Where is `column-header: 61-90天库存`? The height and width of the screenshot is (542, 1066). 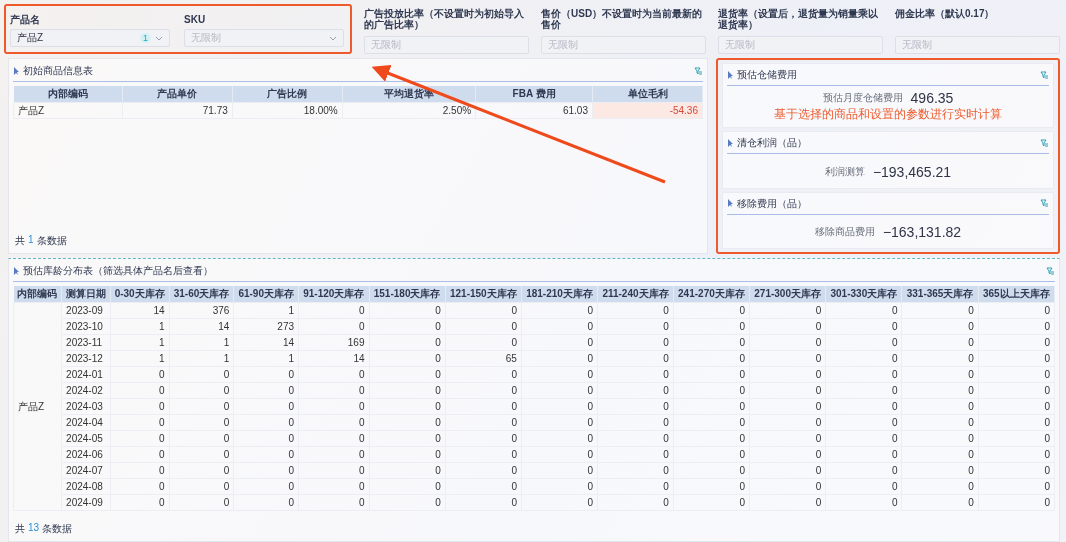 column-header: 61-90天库存 is located at coordinates (266, 294).